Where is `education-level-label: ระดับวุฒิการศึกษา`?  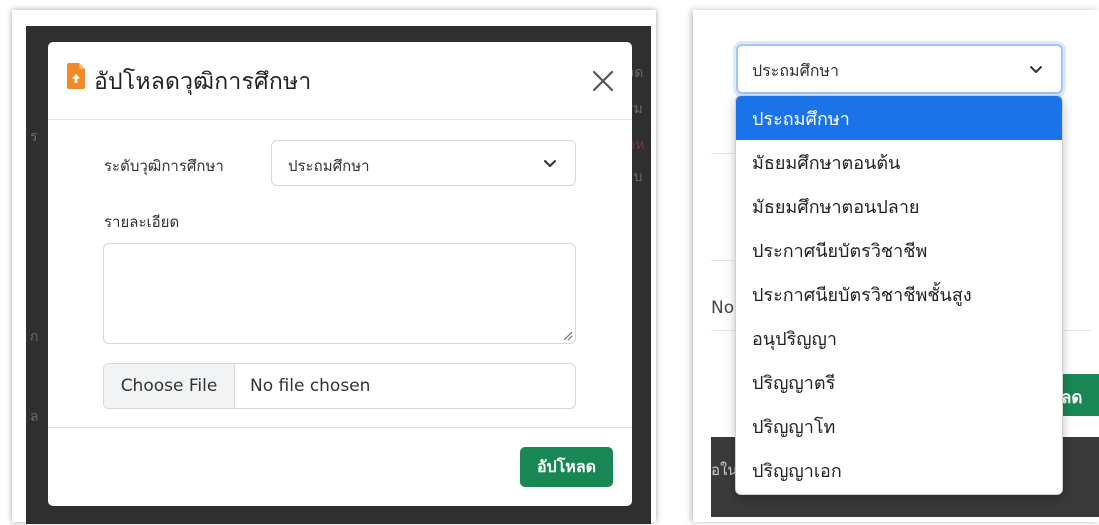 education-level-label: ระดับวุฒิการศึกษา is located at coordinates (164, 166).